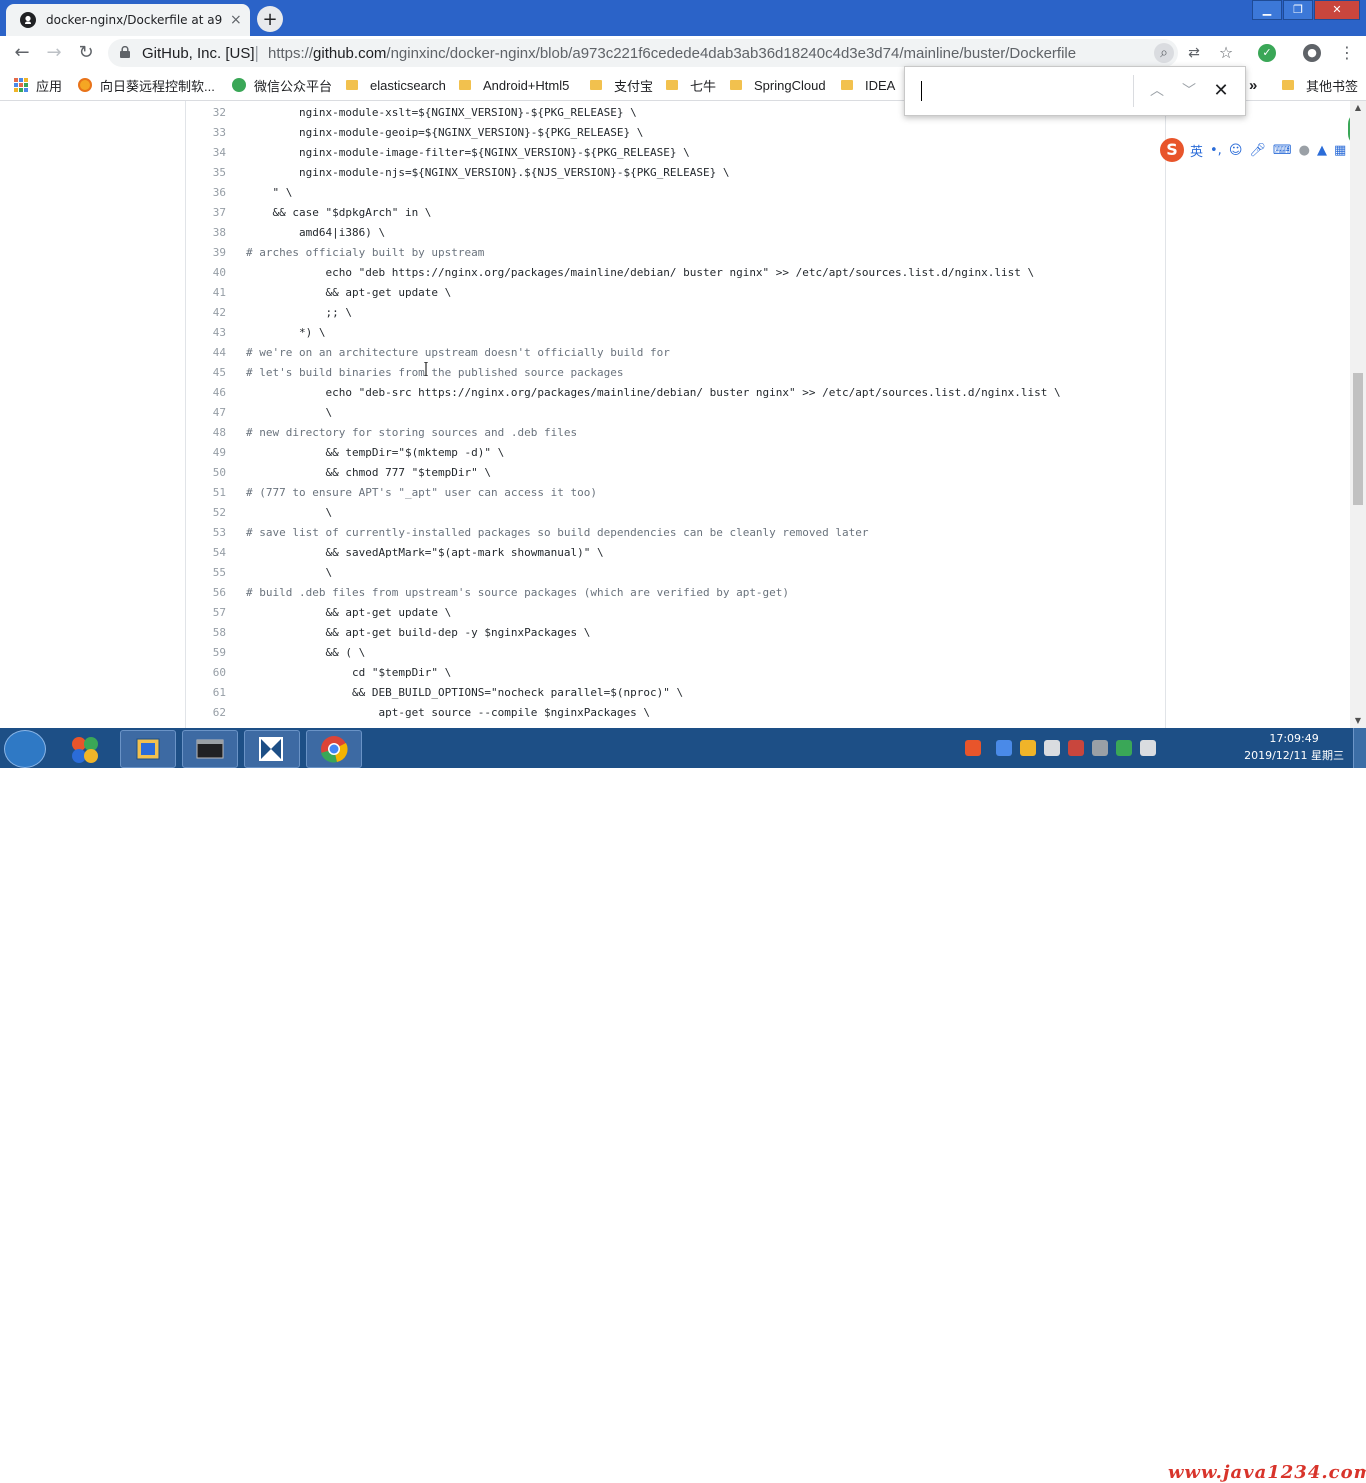 The height and width of the screenshot is (1483, 1366). What do you see at coordinates (1164, 53) in the screenshot?
I see `find-in-page-icon: ⌕` at bounding box center [1164, 53].